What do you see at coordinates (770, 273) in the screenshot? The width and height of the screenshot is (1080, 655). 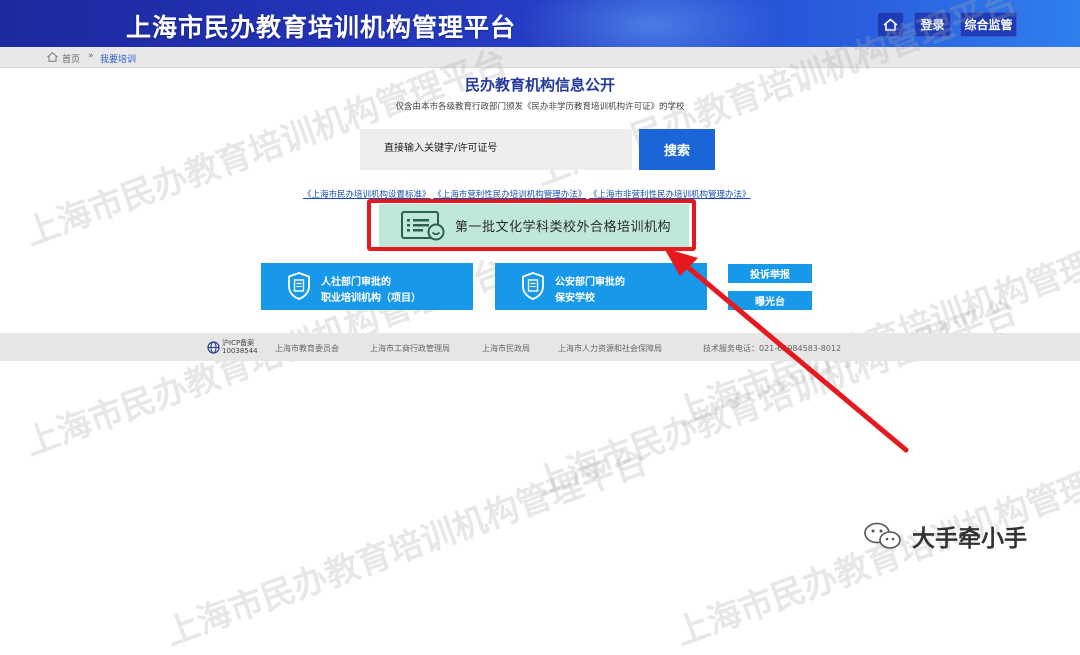 I see `complaint-button: 投诉举报` at bounding box center [770, 273].